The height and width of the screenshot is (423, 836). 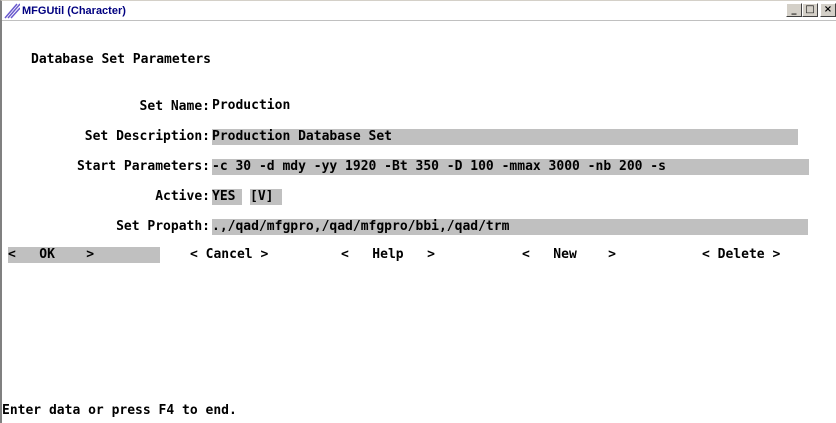 I want to click on minimize-icon: _, so click(x=794, y=9).